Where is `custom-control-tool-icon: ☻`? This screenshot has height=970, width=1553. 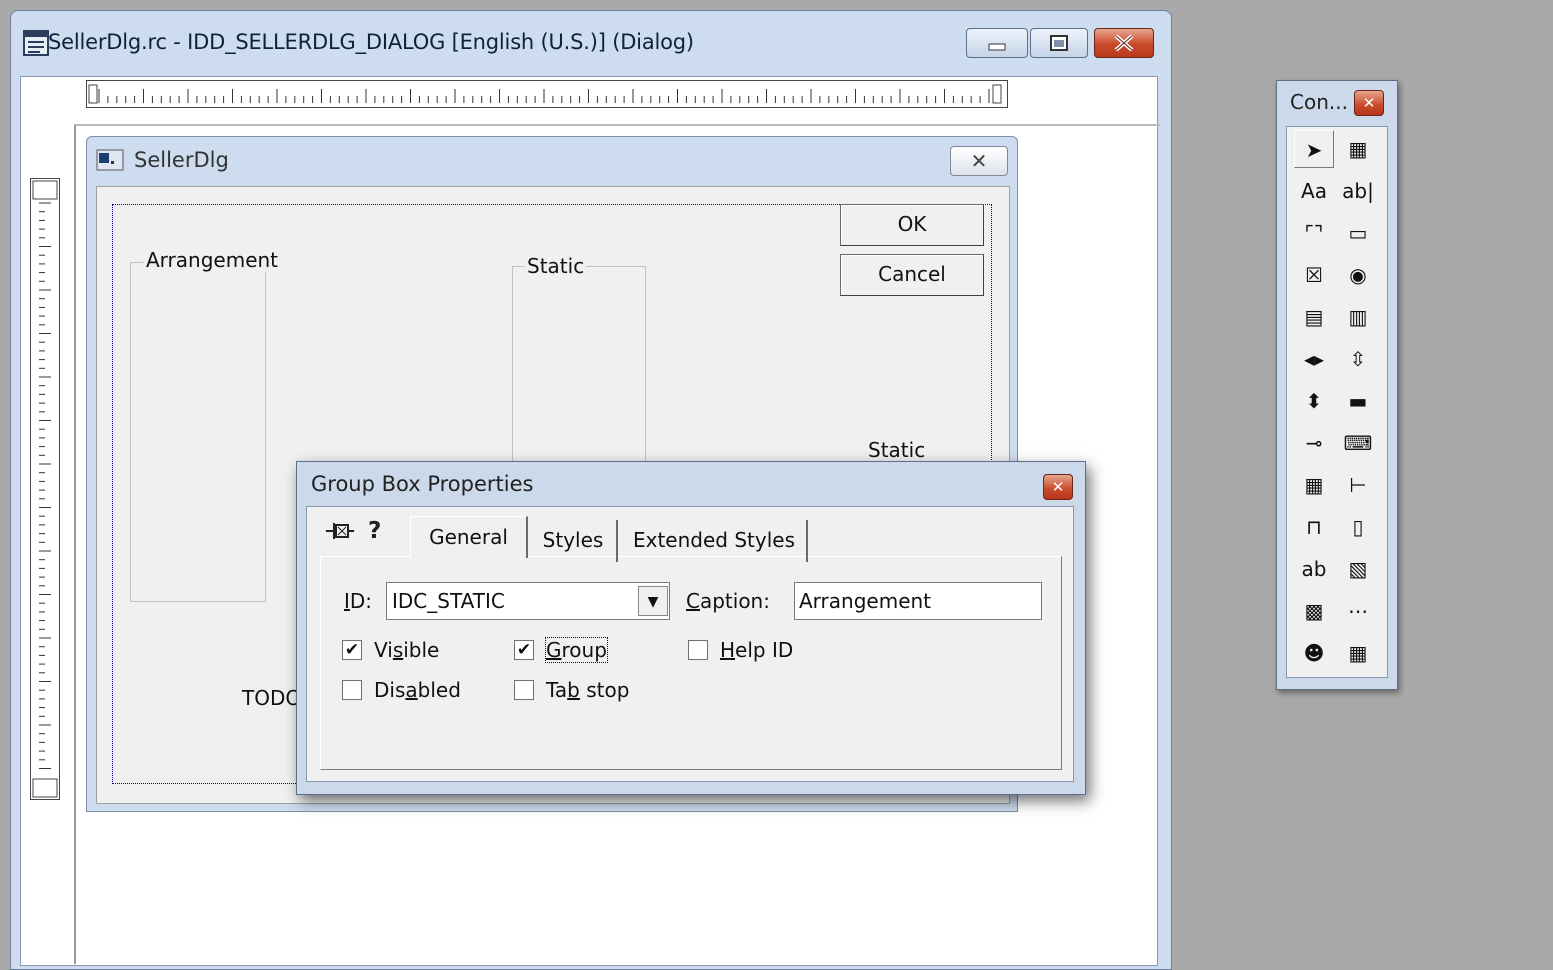
custom-control-tool-icon: ☻ is located at coordinates (1314, 653).